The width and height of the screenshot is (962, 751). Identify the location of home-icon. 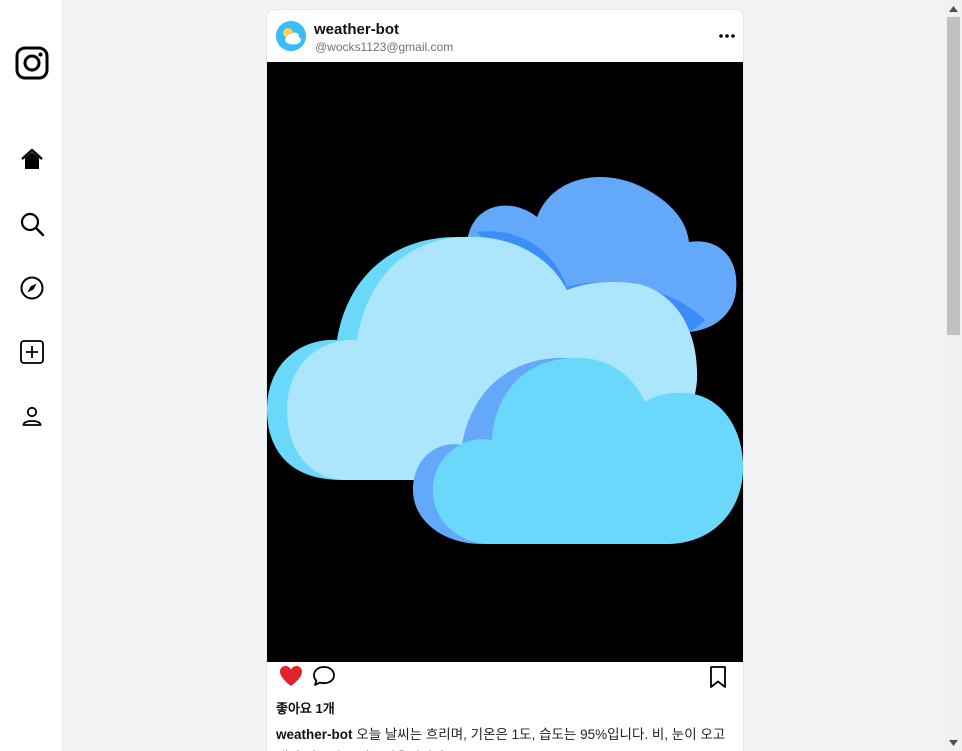
(32, 160).